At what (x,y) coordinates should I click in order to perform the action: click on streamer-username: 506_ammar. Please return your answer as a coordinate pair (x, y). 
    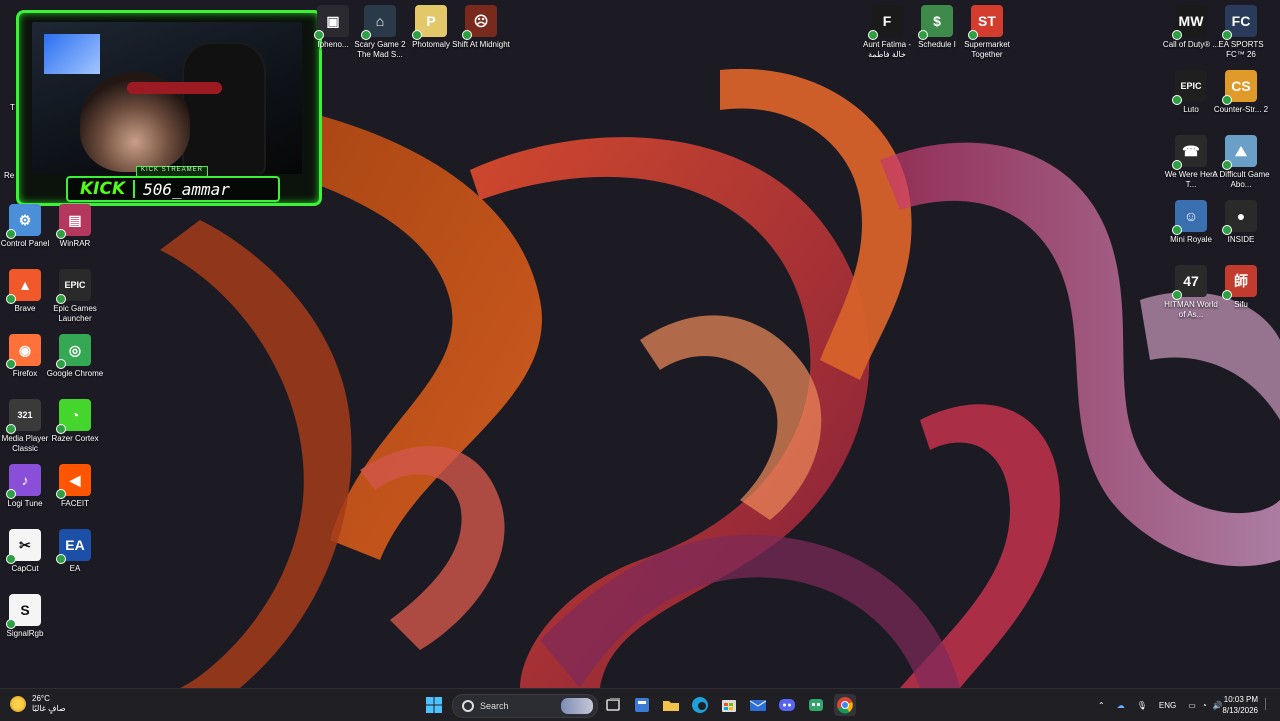
    Looking at the image, I should click on (186, 189).